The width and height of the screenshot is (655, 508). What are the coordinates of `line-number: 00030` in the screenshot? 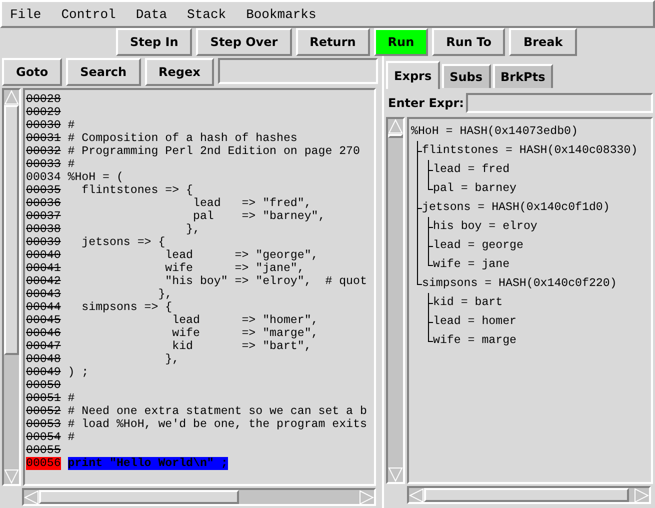 It's located at (43, 125).